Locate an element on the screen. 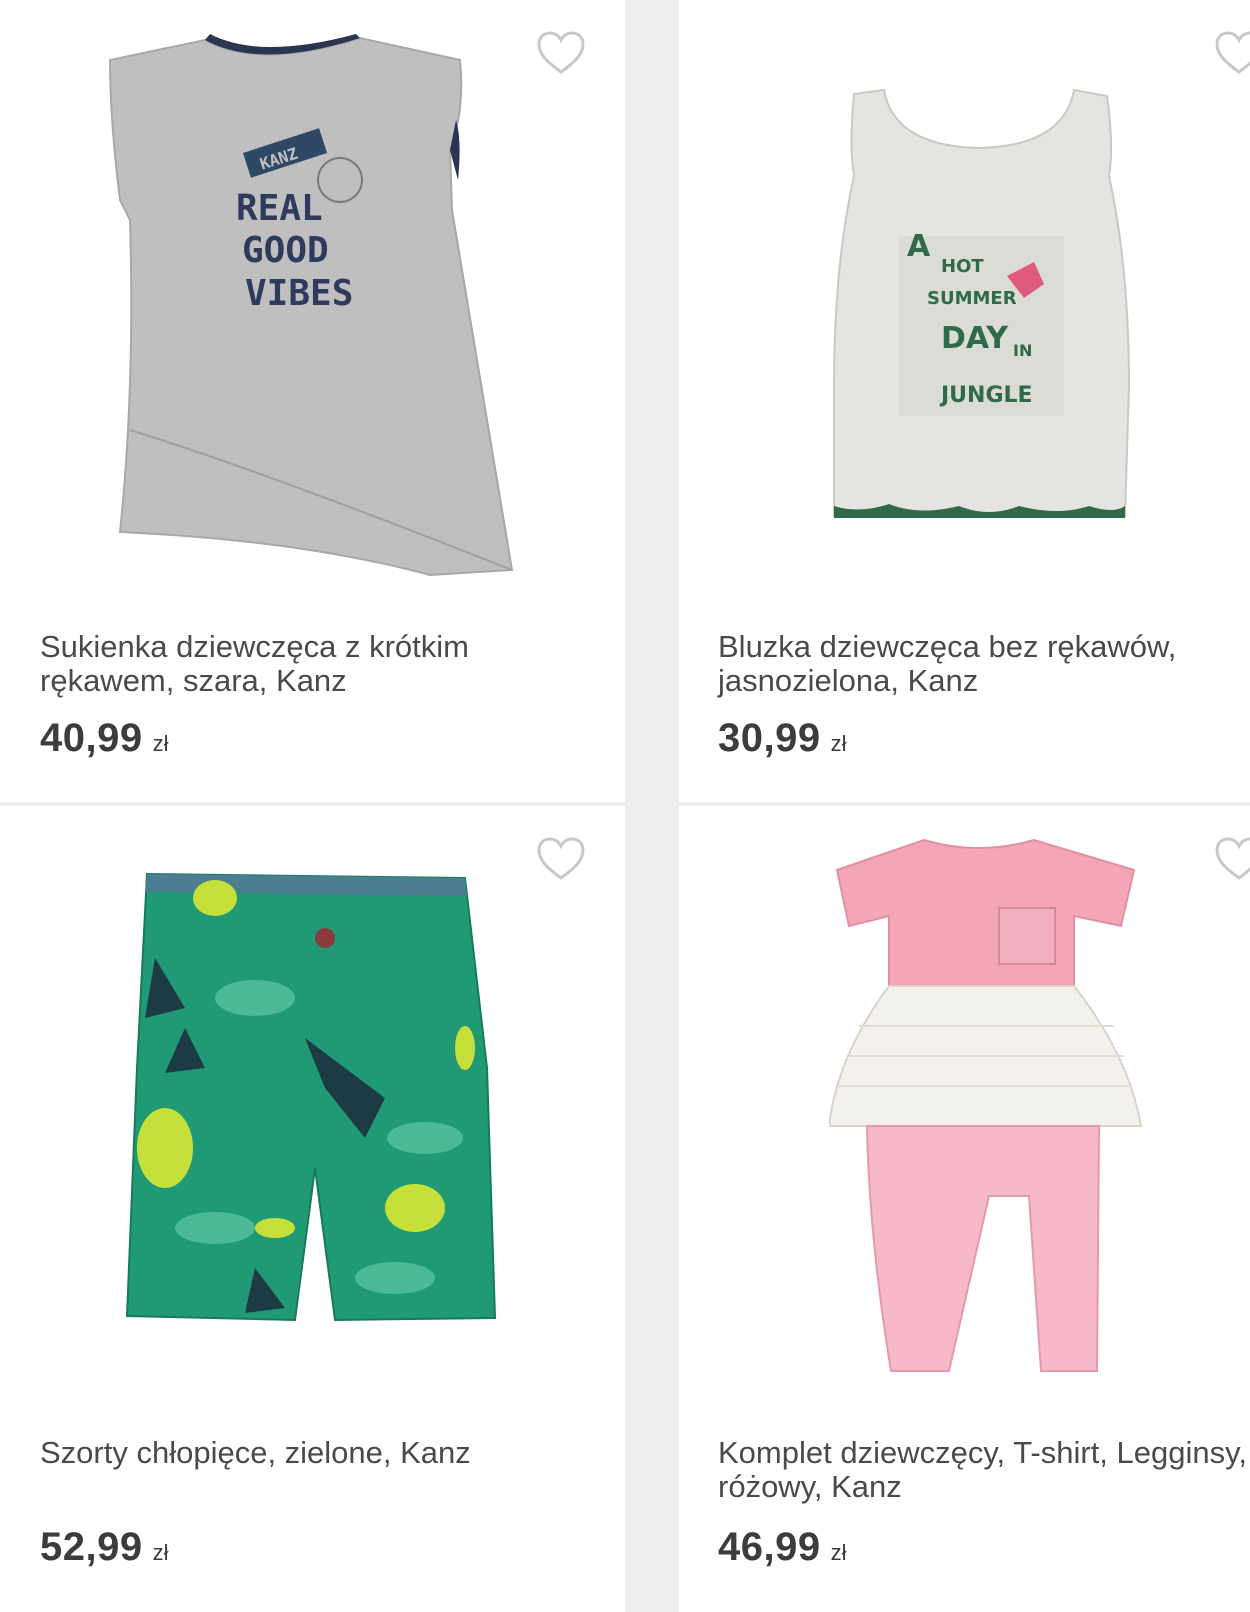  print-hot: HOT is located at coordinates (962, 266).